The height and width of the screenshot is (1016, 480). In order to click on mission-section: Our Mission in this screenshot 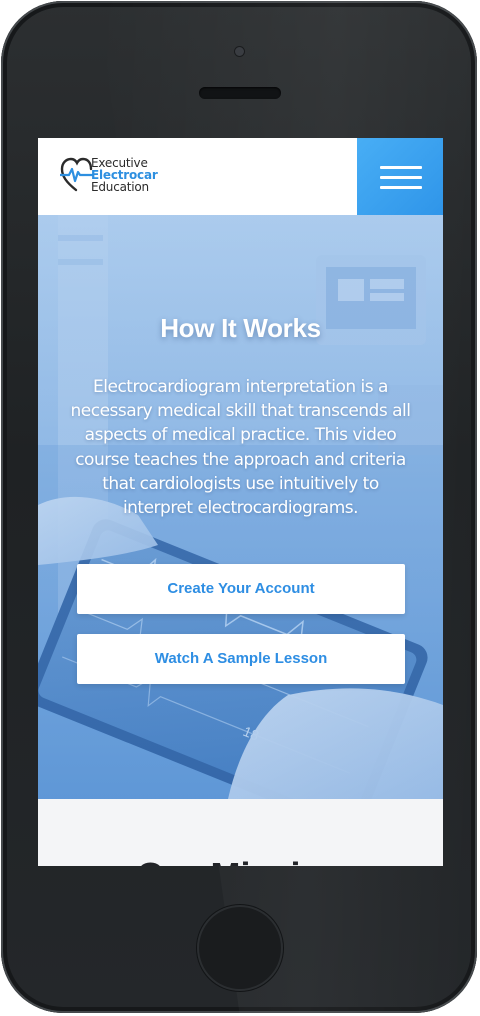, I will do `click(240, 832)`.